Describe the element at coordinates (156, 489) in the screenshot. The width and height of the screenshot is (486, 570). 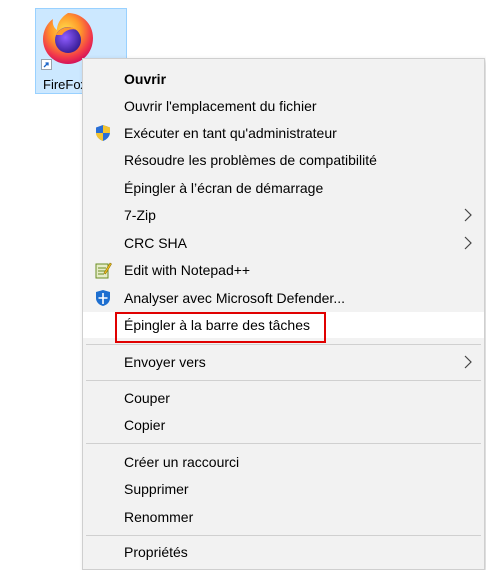
I see `menu-item-label: Supprimer` at that location.